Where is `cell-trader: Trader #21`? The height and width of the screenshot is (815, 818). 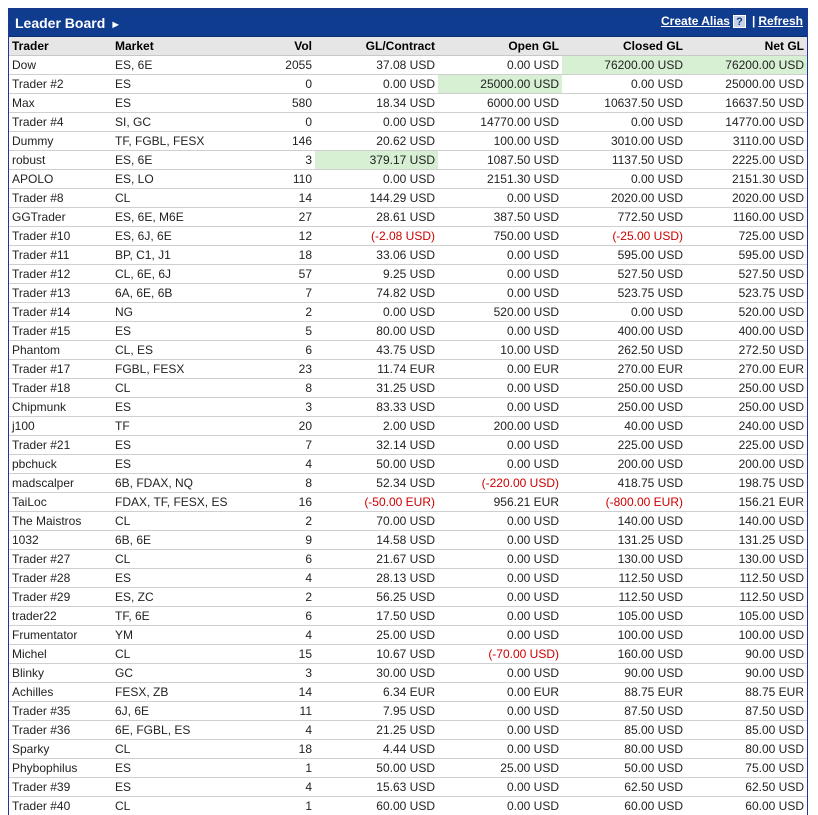 cell-trader: Trader #21 is located at coordinates (60, 445).